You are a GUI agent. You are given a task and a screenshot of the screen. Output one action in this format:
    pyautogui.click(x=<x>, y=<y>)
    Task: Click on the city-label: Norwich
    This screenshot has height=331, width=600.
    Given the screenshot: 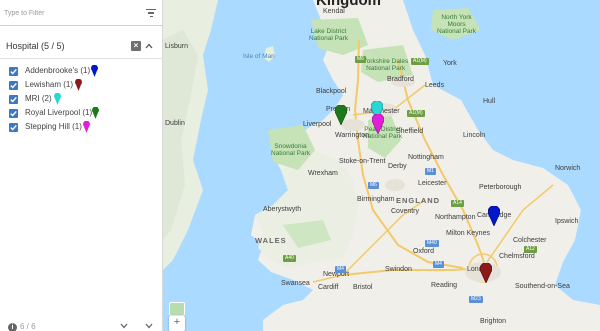 What is the action you would take?
    pyautogui.click(x=568, y=168)
    